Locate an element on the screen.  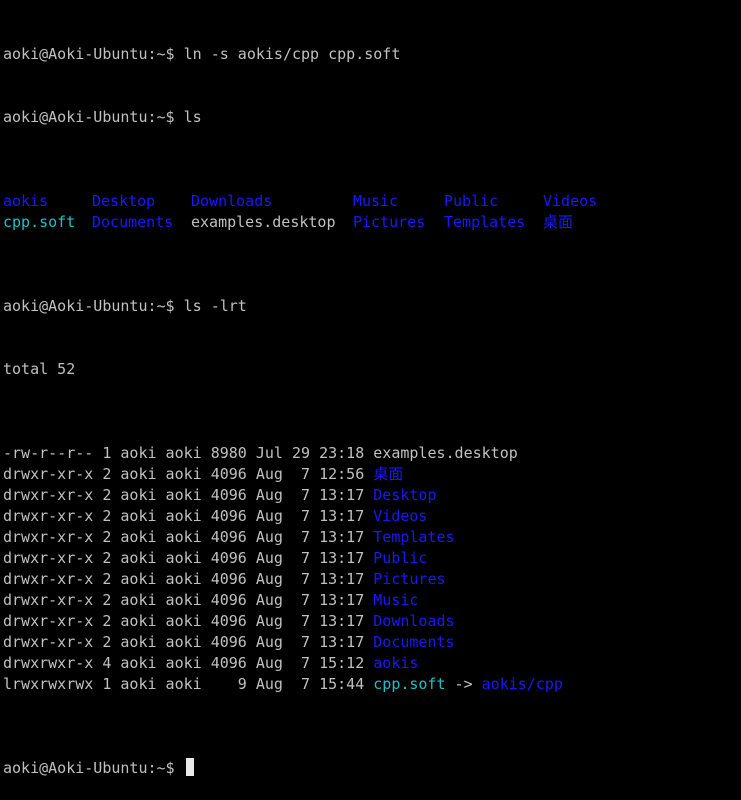
file-meta: drwxr-xr-x 2 aoki aoki 4096 Aug 7 12:56 is located at coordinates (188, 474).